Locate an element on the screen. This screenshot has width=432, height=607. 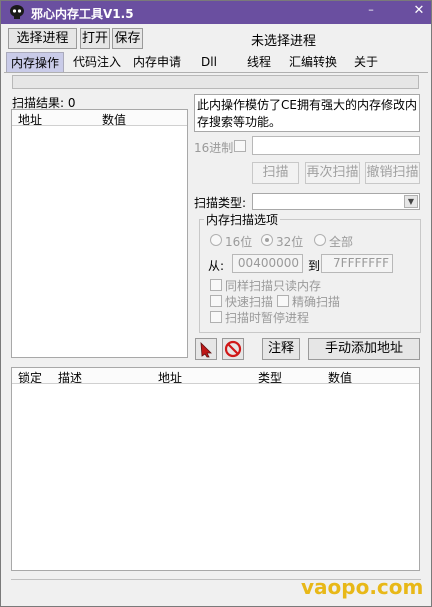
comment-button: 注释 is located at coordinates (281, 349).